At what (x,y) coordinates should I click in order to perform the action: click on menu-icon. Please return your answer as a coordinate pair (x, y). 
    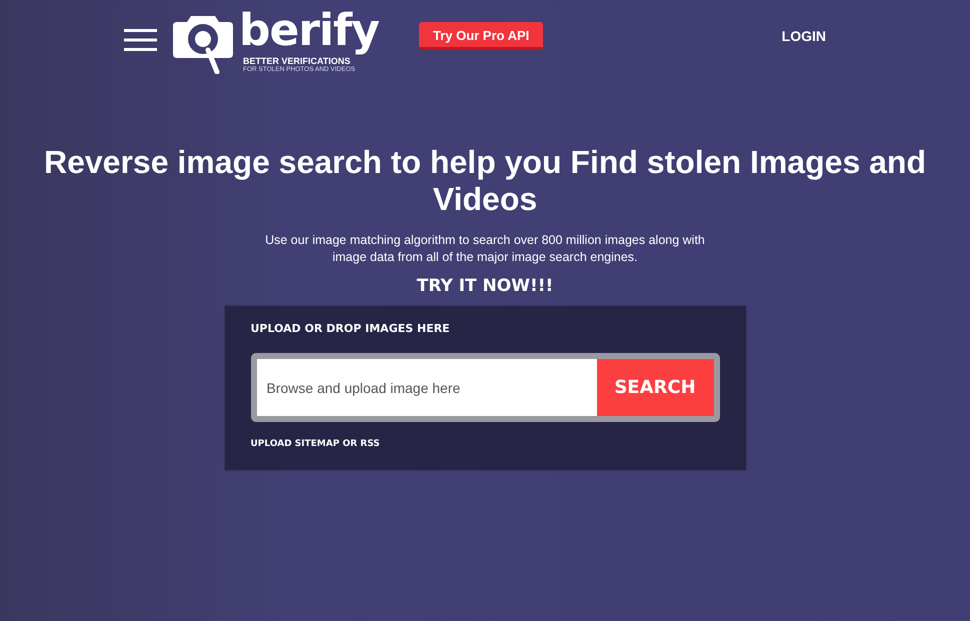
    Looking at the image, I should click on (140, 40).